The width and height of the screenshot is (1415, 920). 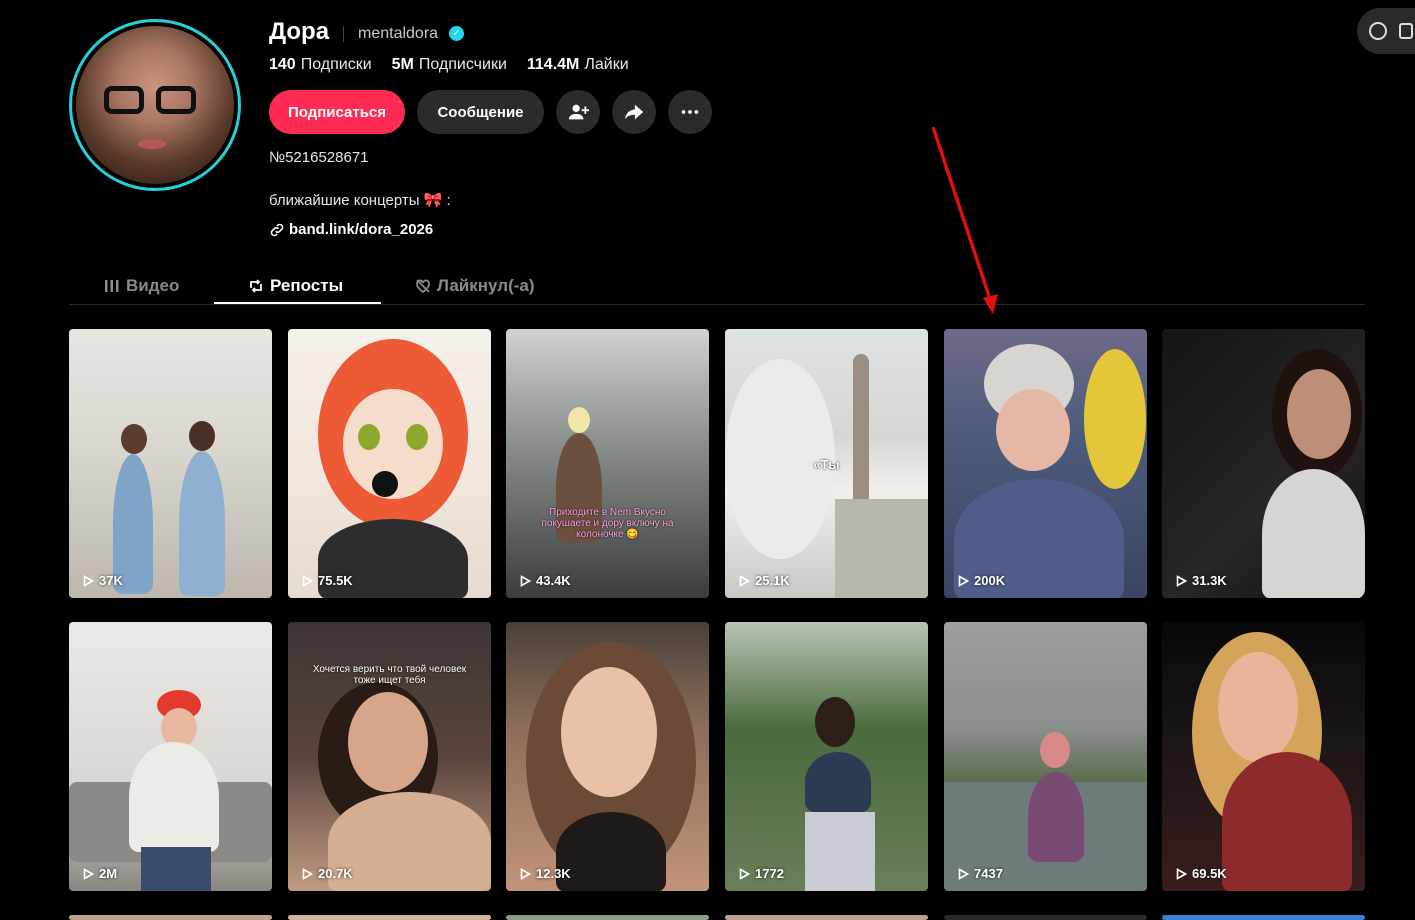 I want to click on tabs-divider, so click(x=717, y=304).